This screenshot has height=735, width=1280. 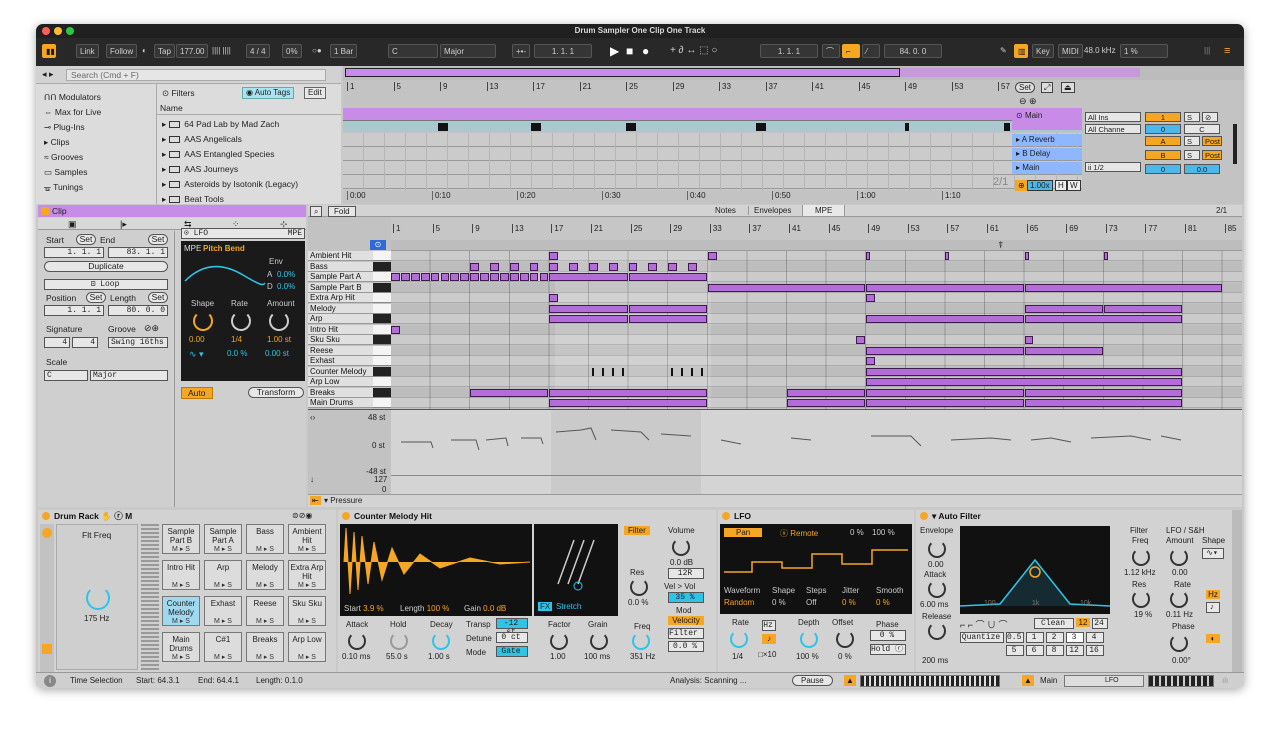 What do you see at coordinates (349, 277) in the screenshot?
I see `lane-row: Sample Part A` at bounding box center [349, 277].